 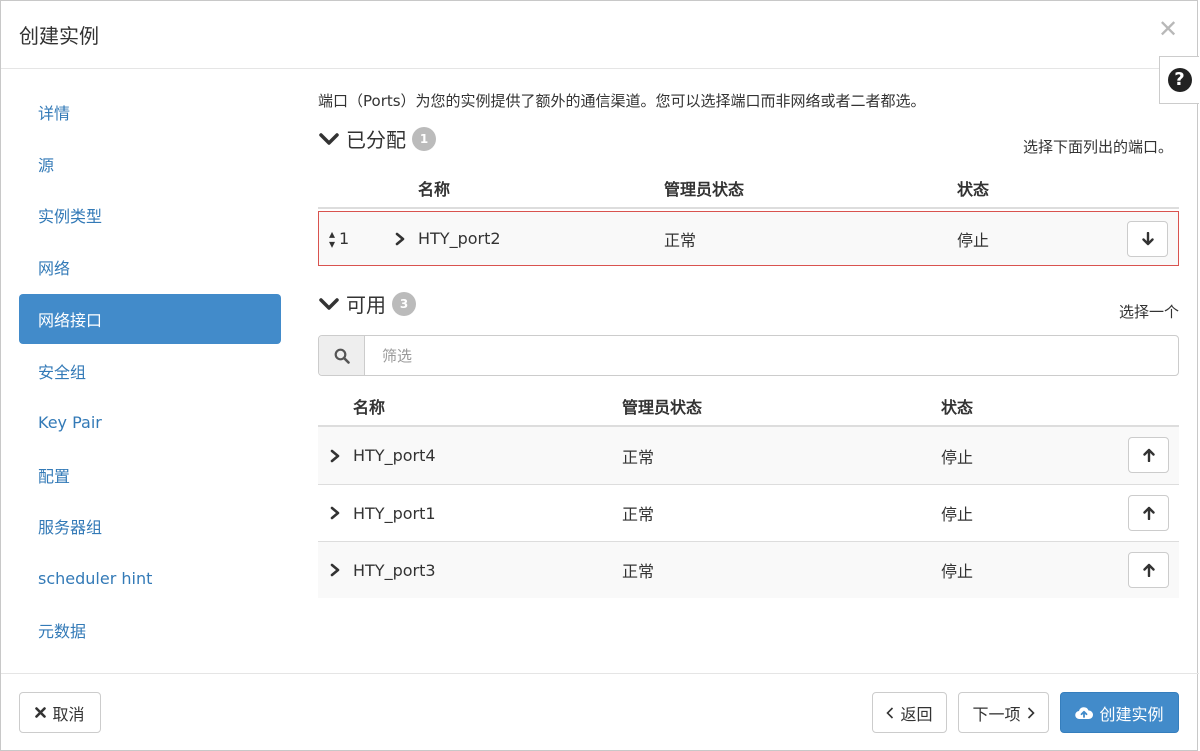 I want to click on filter-input, so click(x=766, y=355).